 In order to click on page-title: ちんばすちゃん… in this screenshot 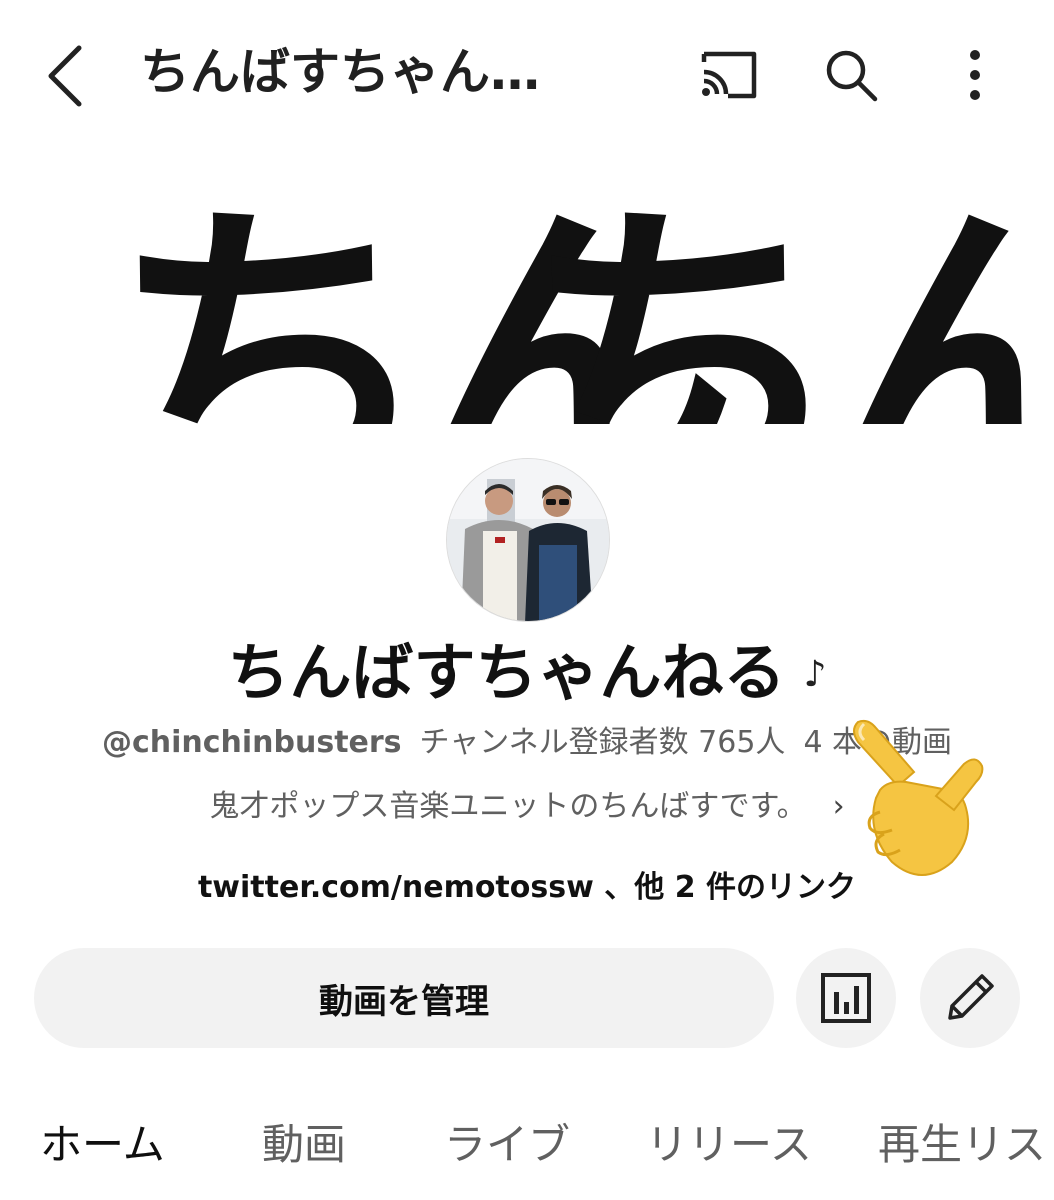, I will do `click(340, 72)`.